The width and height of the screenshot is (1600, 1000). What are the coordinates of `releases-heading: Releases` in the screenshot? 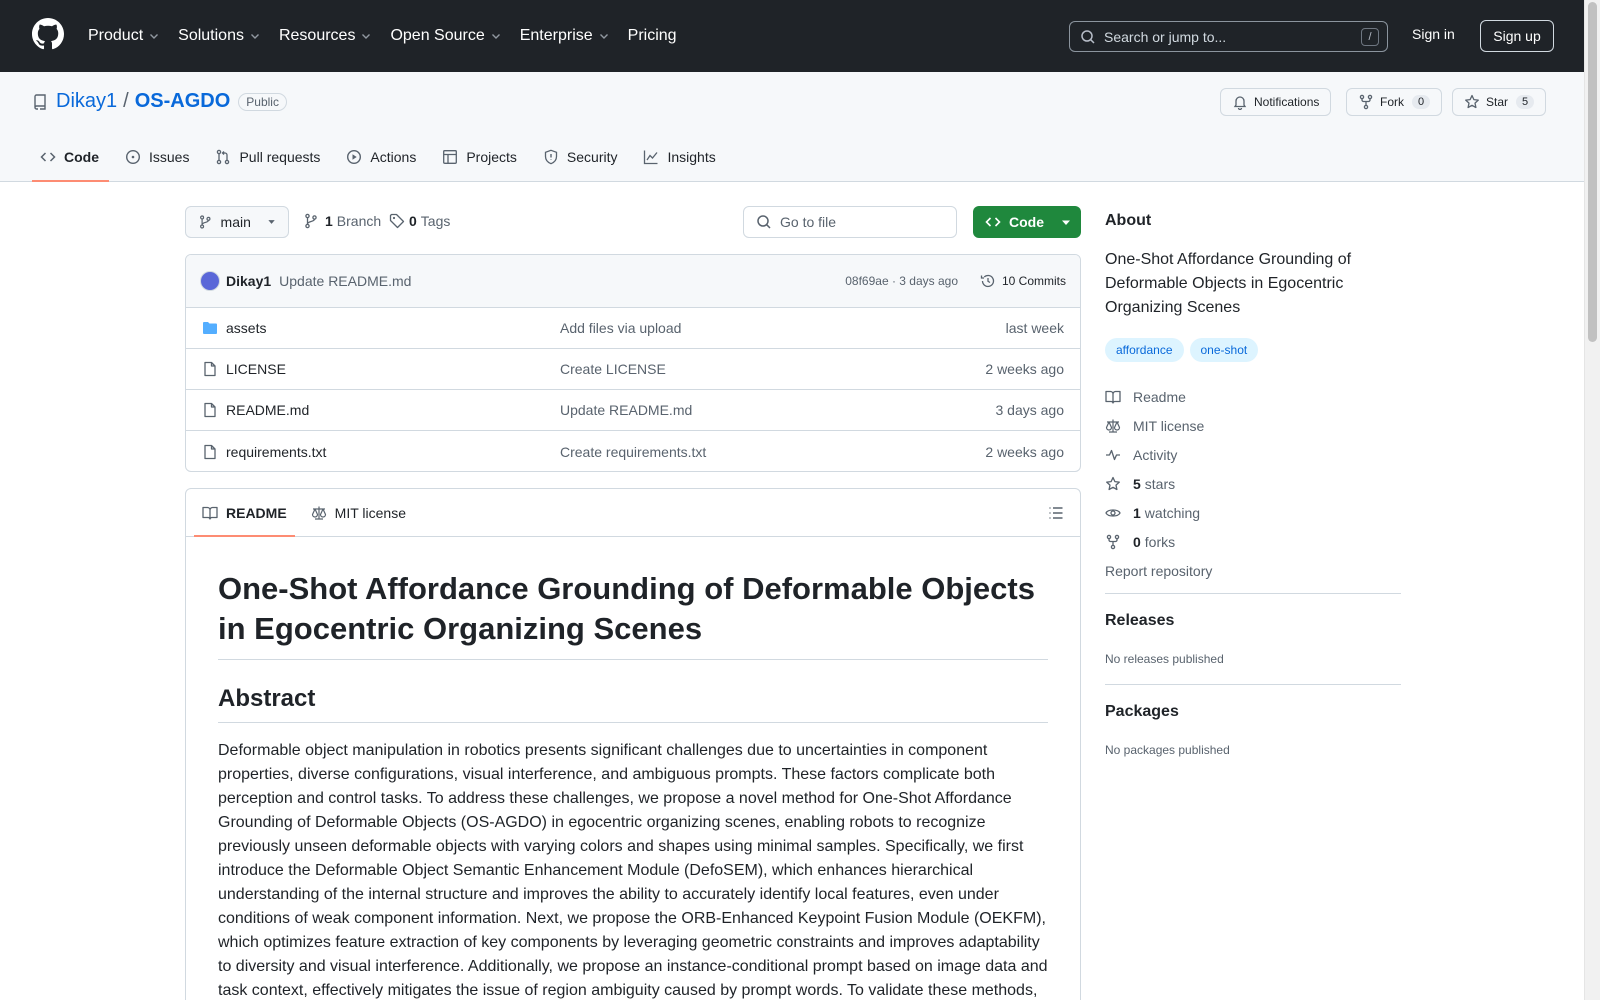 It's located at (1139, 621).